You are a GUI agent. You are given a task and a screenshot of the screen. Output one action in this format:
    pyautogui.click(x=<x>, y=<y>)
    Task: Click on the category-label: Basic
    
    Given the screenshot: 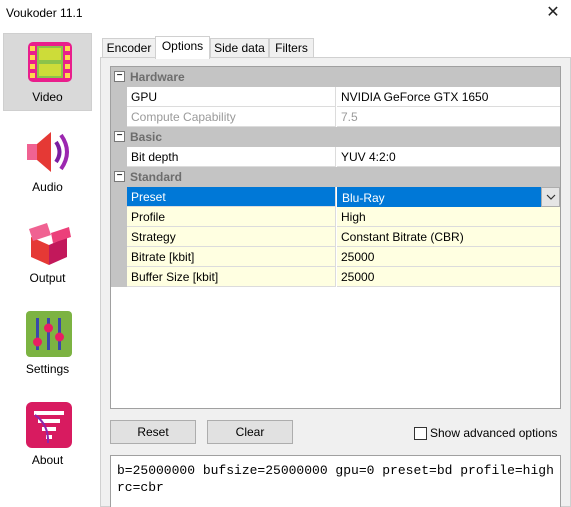 What is the action you would take?
    pyautogui.click(x=146, y=137)
    